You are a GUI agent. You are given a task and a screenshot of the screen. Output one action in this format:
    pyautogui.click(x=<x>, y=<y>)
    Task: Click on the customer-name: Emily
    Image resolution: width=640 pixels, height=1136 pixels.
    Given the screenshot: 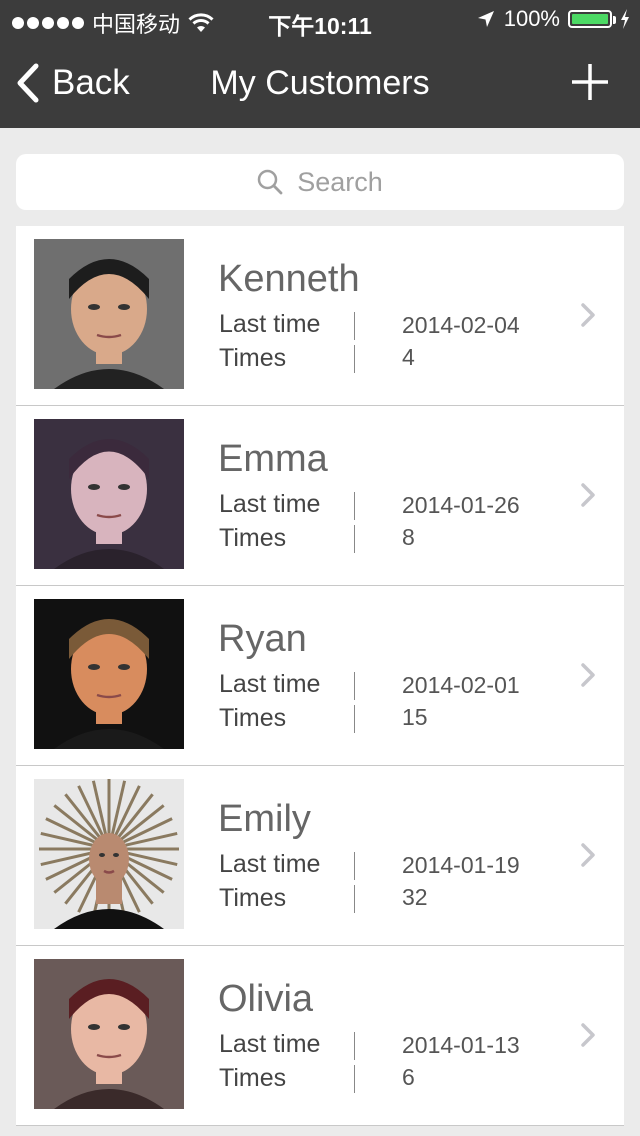 What is the action you would take?
    pyautogui.click(x=264, y=819)
    